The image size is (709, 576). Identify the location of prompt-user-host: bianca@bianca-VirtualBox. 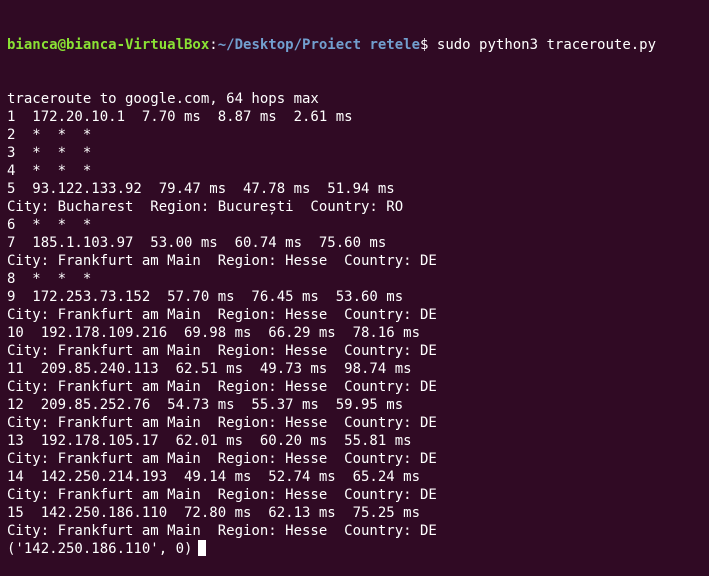
(108, 45).